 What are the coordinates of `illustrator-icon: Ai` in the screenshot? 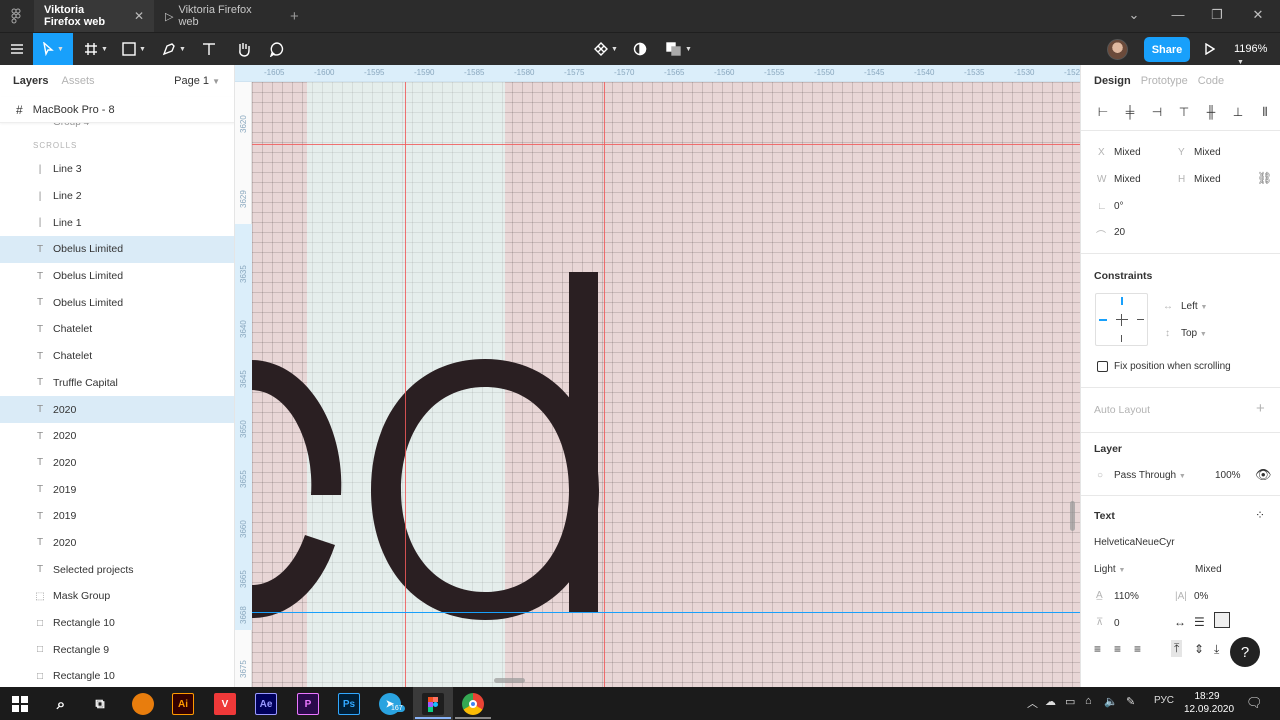 It's located at (183, 704).